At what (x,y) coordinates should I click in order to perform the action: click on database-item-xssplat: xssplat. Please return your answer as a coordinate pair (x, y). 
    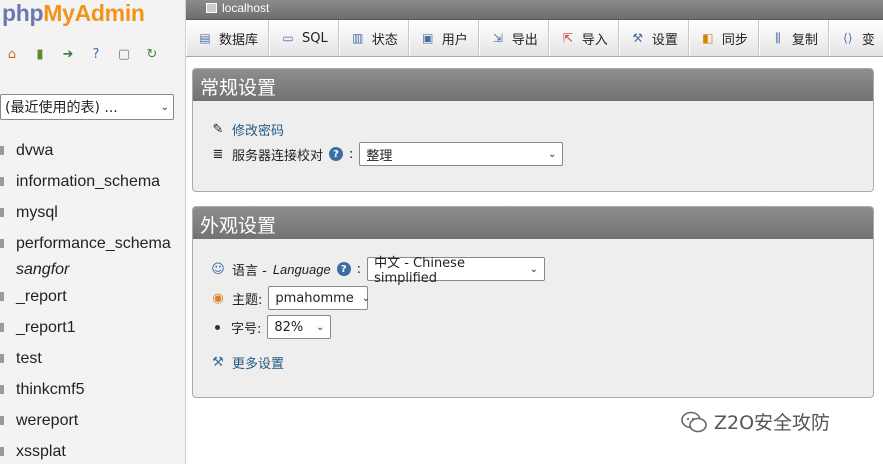
    Looking at the image, I should click on (85, 450).